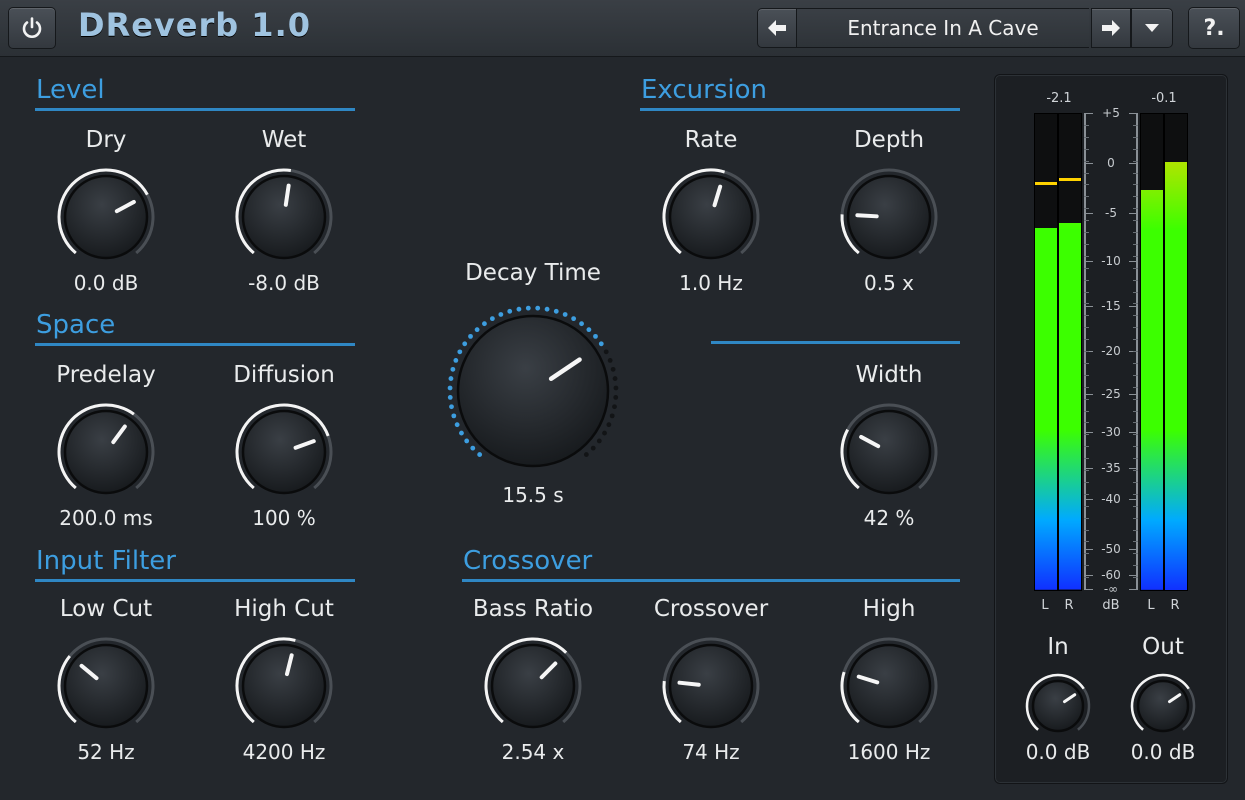  Describe the element at coordinates (1111, 28) in the screenshot. I see `preset-next-button` at that location.